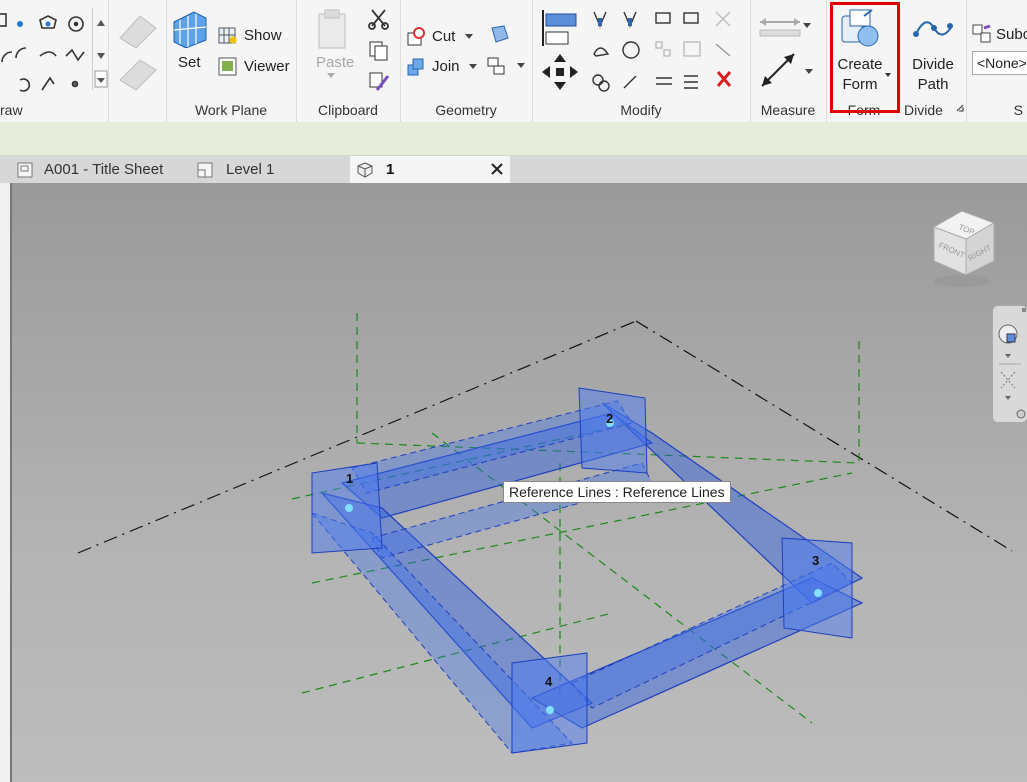  Describe the element at coordinates (788, 110) in the screenshot. I see `measure-panel-label: Measure` at that location.